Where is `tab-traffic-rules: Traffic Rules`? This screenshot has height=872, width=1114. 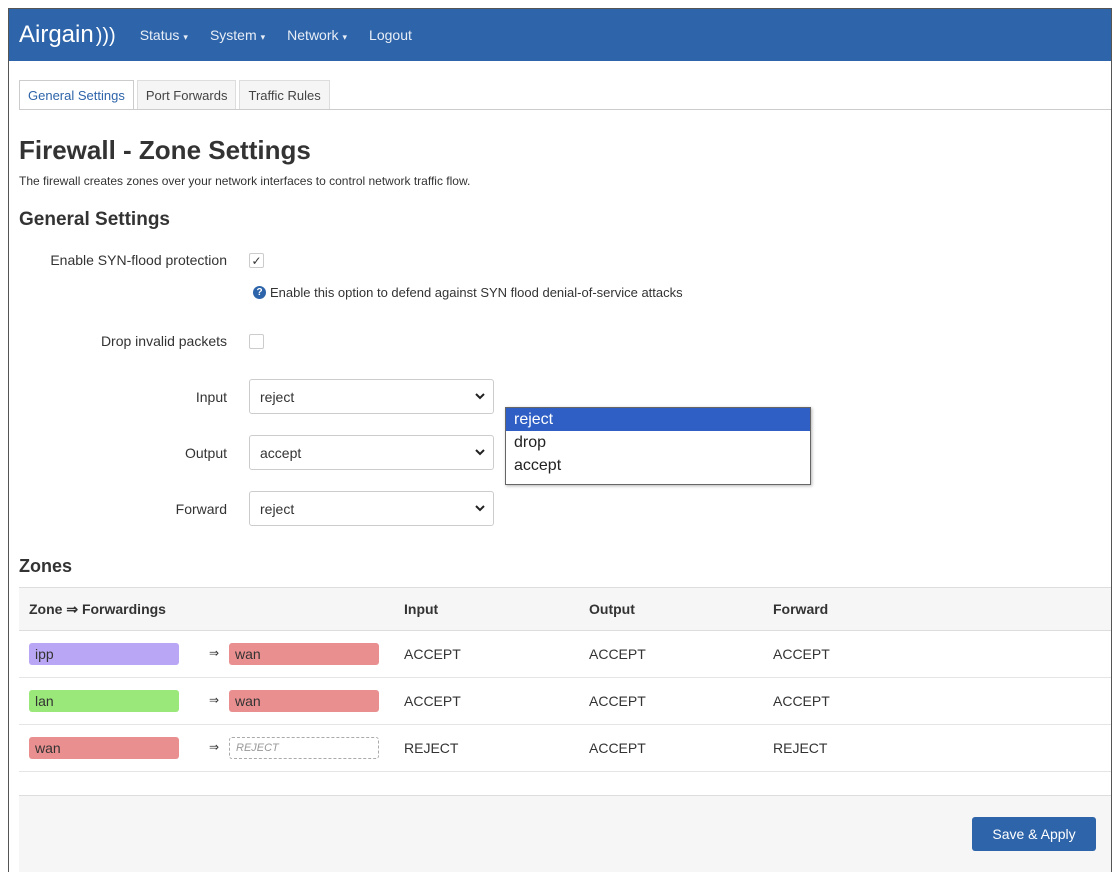 tab-traffic-rules: Traffic Rules is located at coordinates (284, 95).